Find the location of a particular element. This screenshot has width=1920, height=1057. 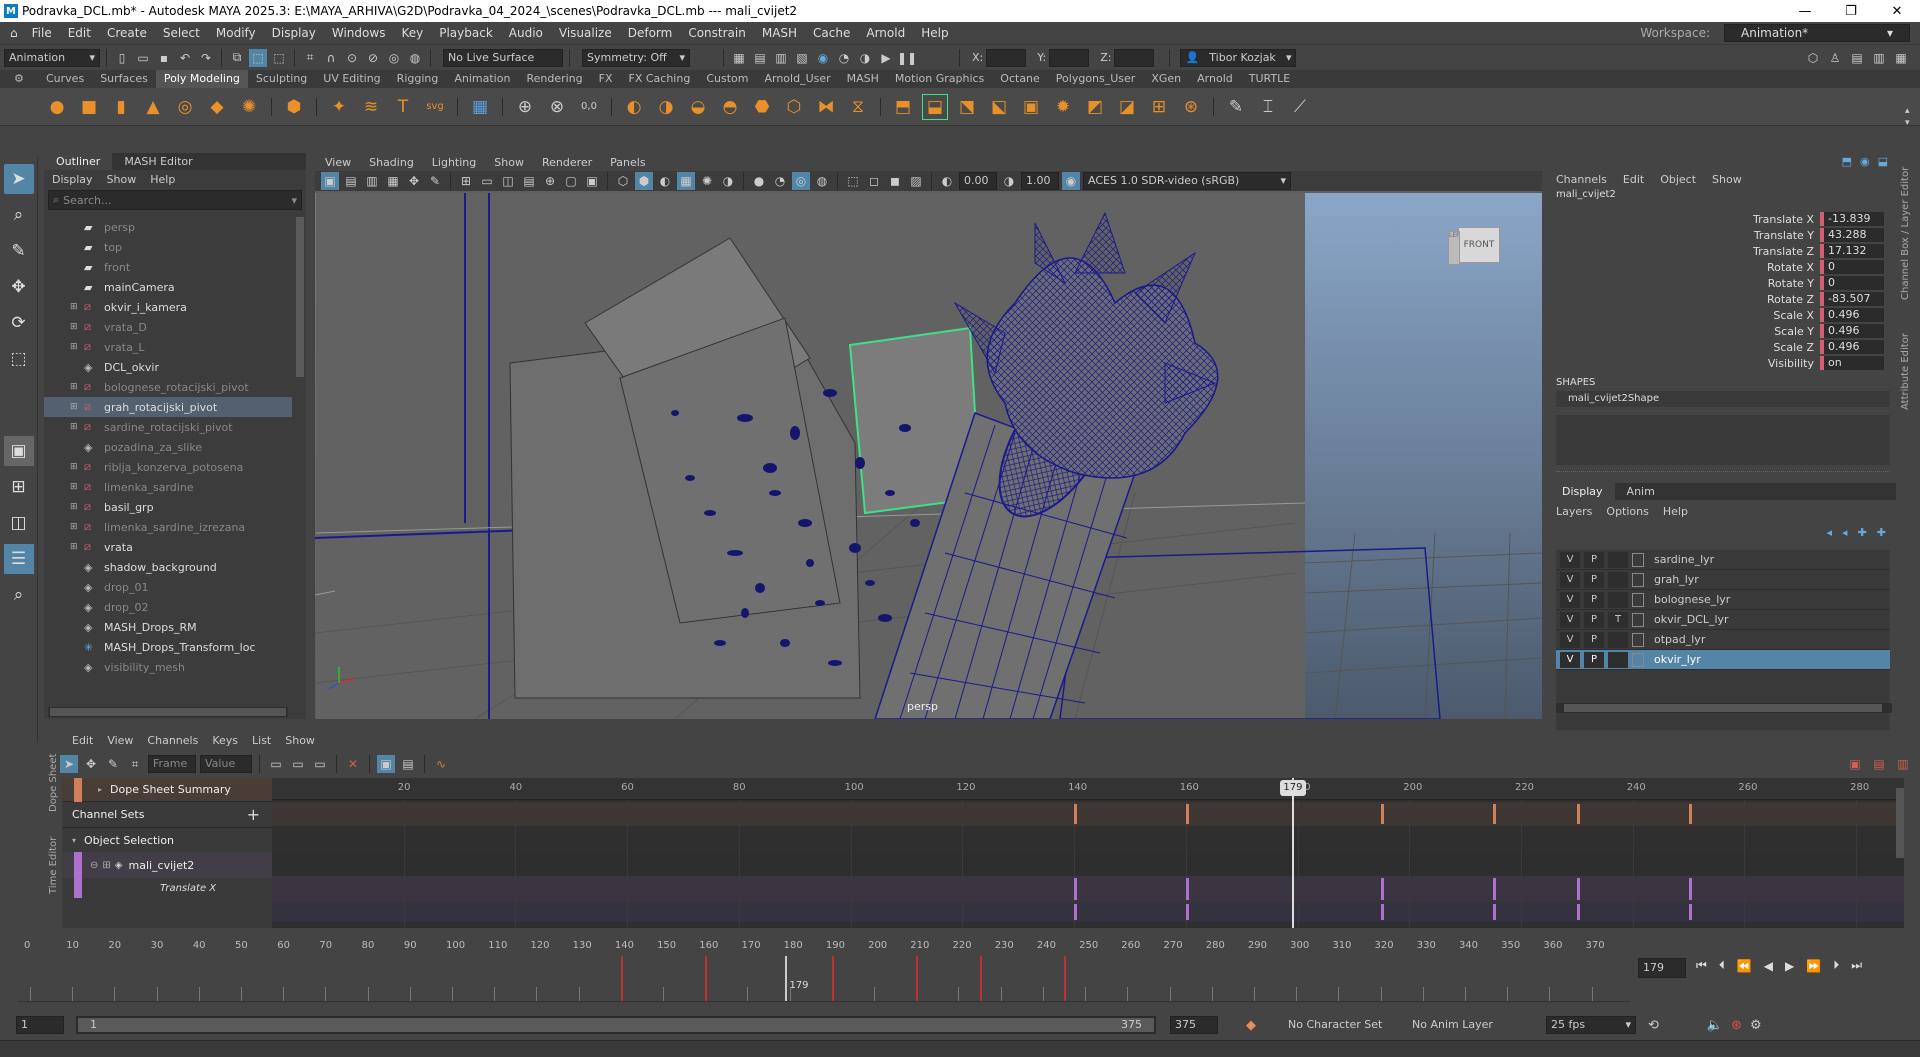

snap-curve-icon: ∩ is located at coordinates (331, 58).